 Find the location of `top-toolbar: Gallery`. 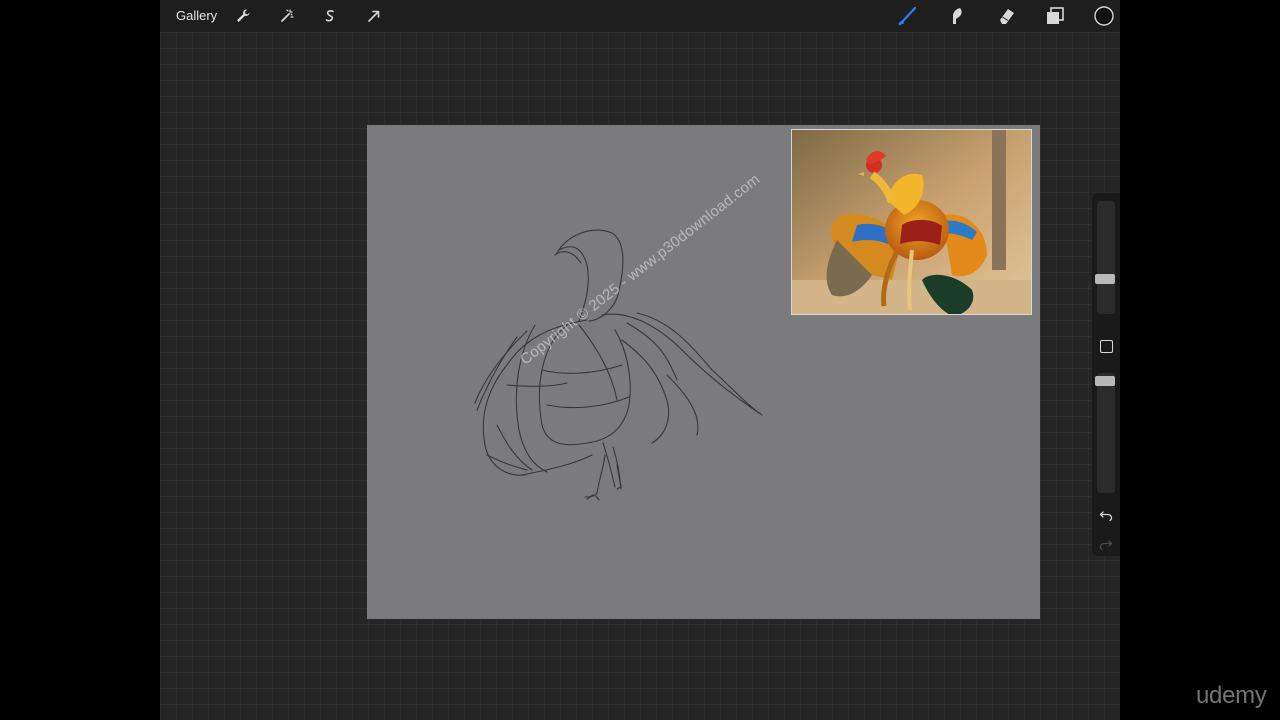

top-toolbar: Gallery is located at coordinates (640, 16).